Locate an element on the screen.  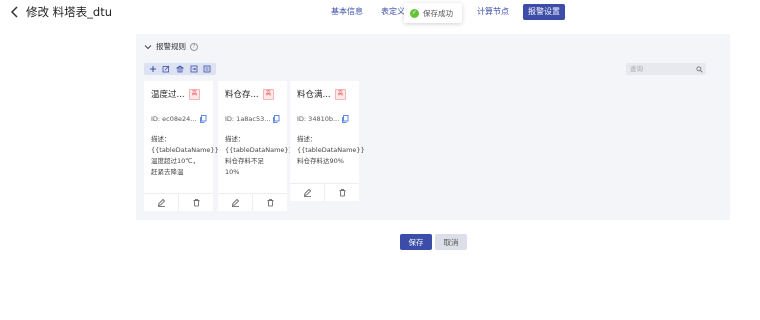
tab-compute-nodes: 计算节点 is located at coordinates (493, 12).